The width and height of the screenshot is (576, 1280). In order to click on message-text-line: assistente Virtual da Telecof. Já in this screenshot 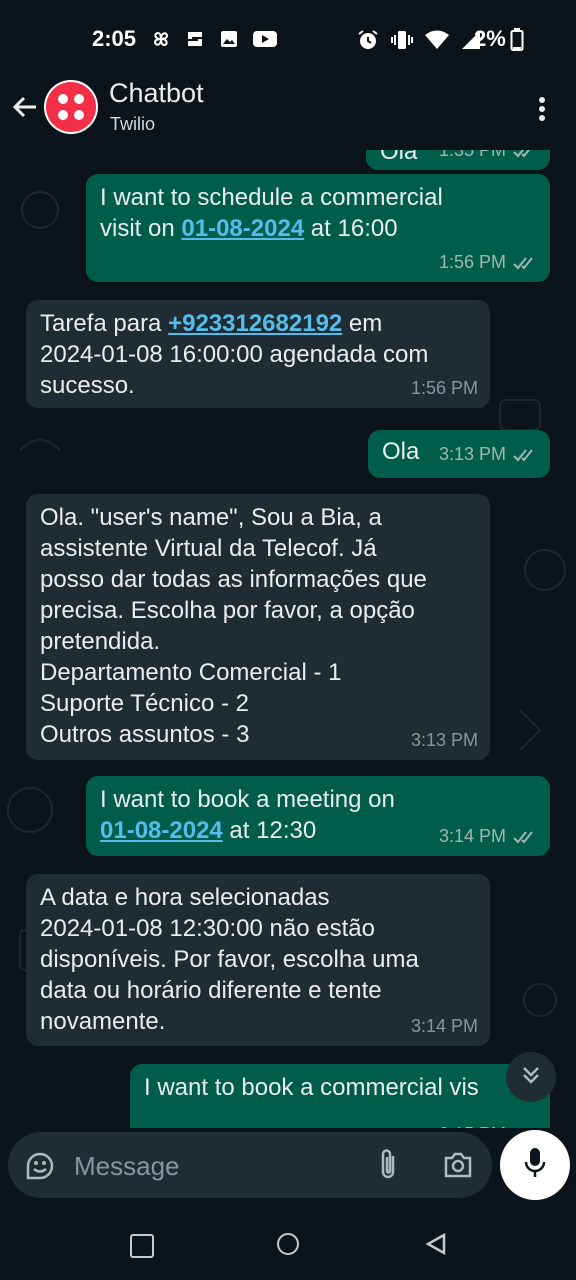, I will do `click(208, 548)`.